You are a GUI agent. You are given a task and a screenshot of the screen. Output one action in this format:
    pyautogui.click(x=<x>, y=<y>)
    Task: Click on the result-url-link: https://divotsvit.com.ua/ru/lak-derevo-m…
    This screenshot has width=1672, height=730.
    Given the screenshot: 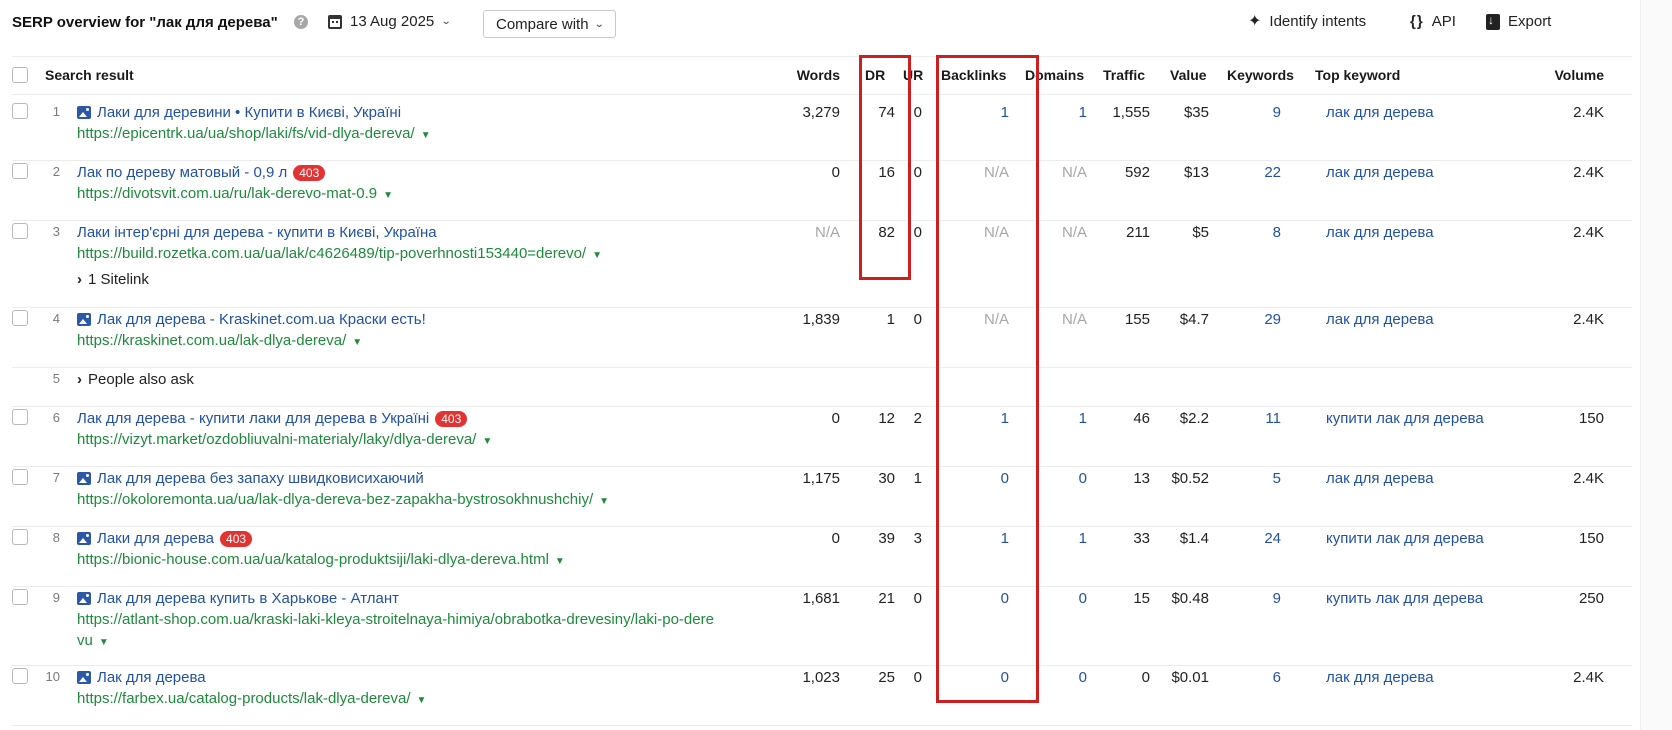 What is the action you would take?
    pyautogui.click(x=235, y=193)
    